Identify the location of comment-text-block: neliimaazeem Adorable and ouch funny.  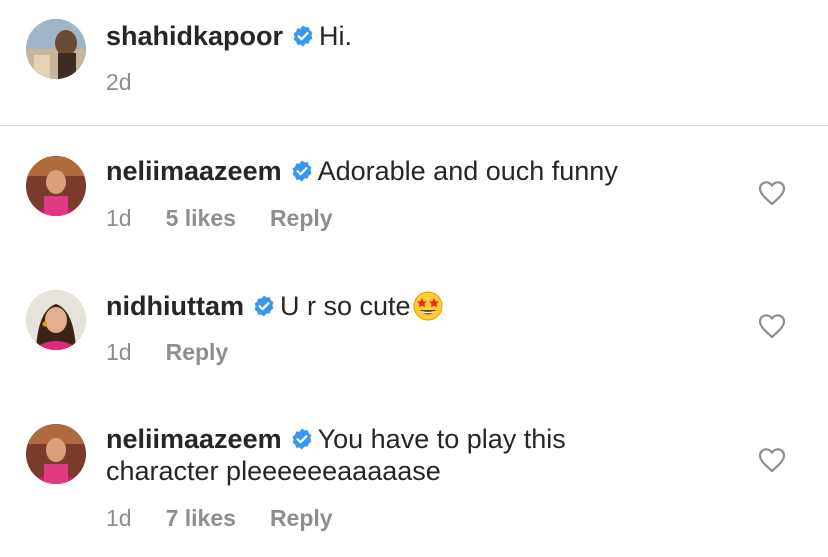
(416, 171).